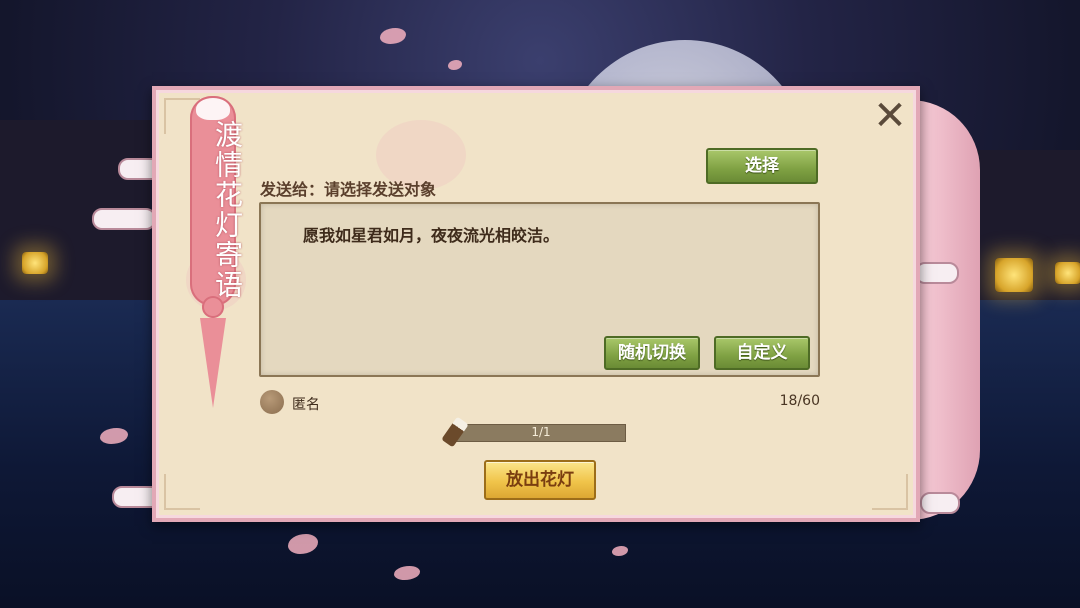  What do you see at coordinates (652, 353) in the screenshot?
I see `random-switch-button: 随机切换` at bounding box center [652, 353].